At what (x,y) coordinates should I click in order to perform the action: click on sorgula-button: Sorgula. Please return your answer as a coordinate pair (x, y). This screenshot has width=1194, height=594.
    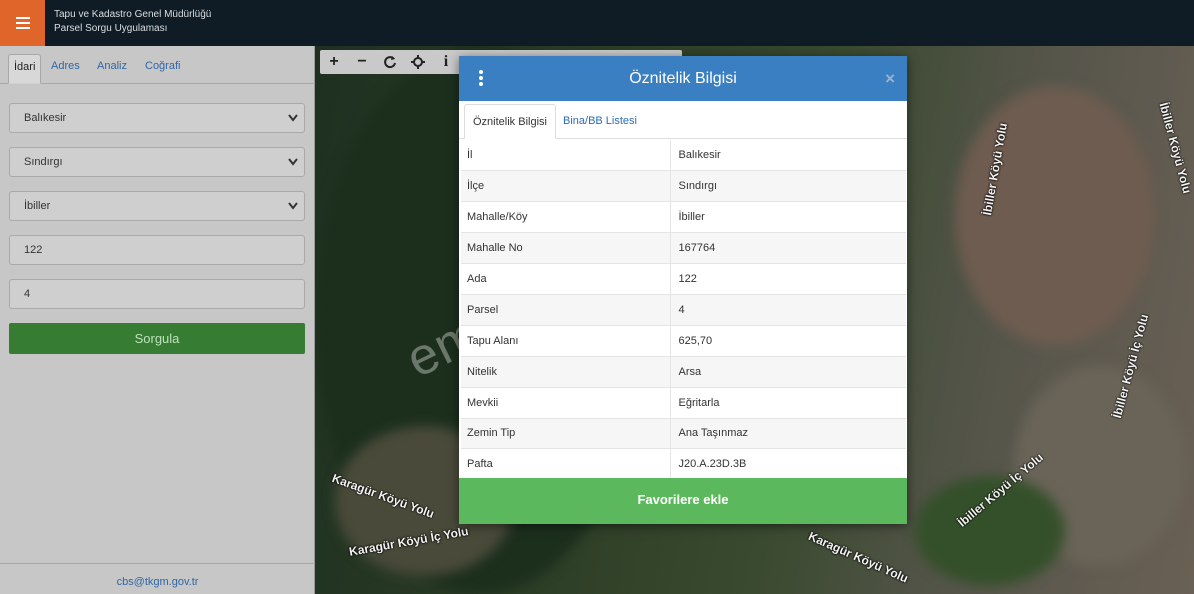
    Looking at the image, I should click on (157, 338).